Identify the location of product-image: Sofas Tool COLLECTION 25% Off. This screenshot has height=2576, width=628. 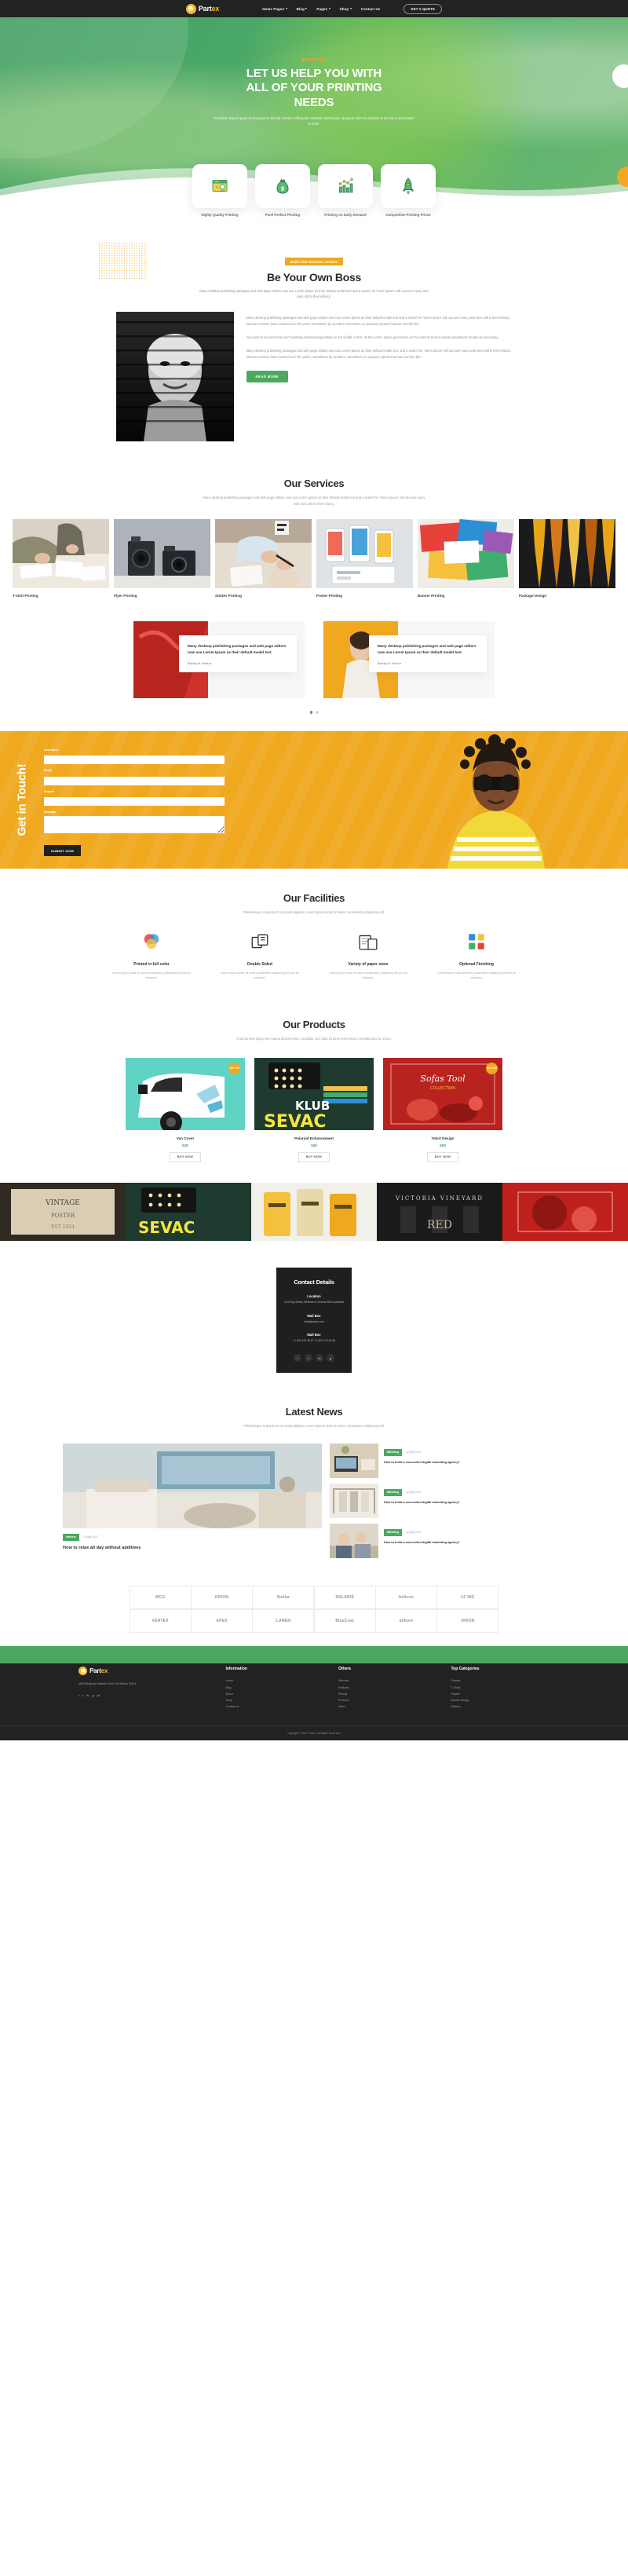
(442, 1094).